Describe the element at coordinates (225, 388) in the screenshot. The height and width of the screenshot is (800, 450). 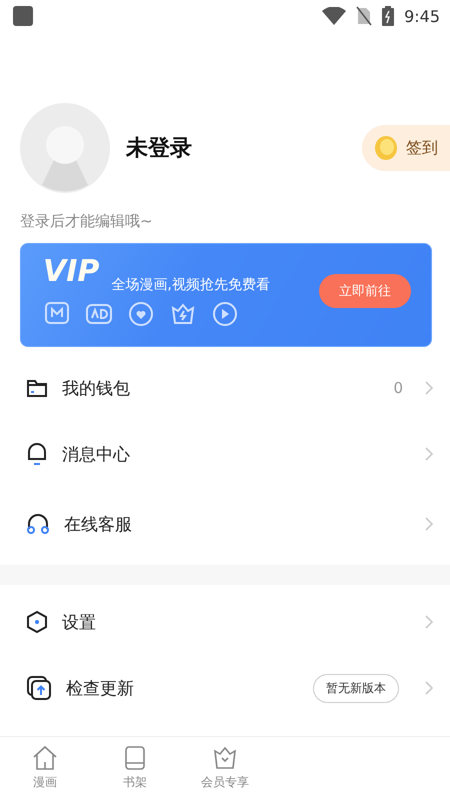
I see `menu-item: 我的钱包 0` at that location.